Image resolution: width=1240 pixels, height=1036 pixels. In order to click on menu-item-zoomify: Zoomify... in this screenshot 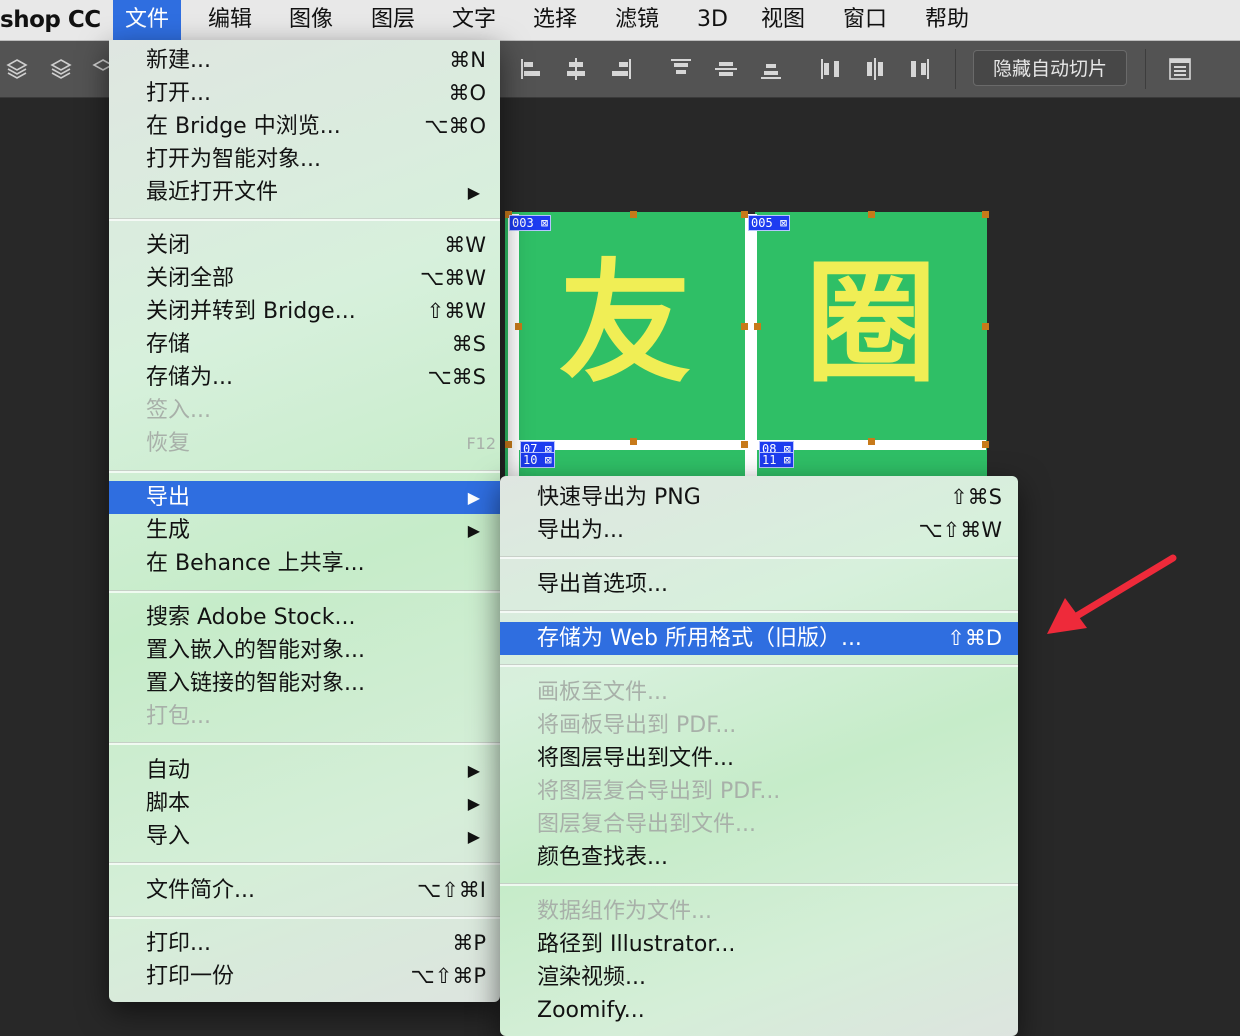, I will do `click(759, 1010)`.